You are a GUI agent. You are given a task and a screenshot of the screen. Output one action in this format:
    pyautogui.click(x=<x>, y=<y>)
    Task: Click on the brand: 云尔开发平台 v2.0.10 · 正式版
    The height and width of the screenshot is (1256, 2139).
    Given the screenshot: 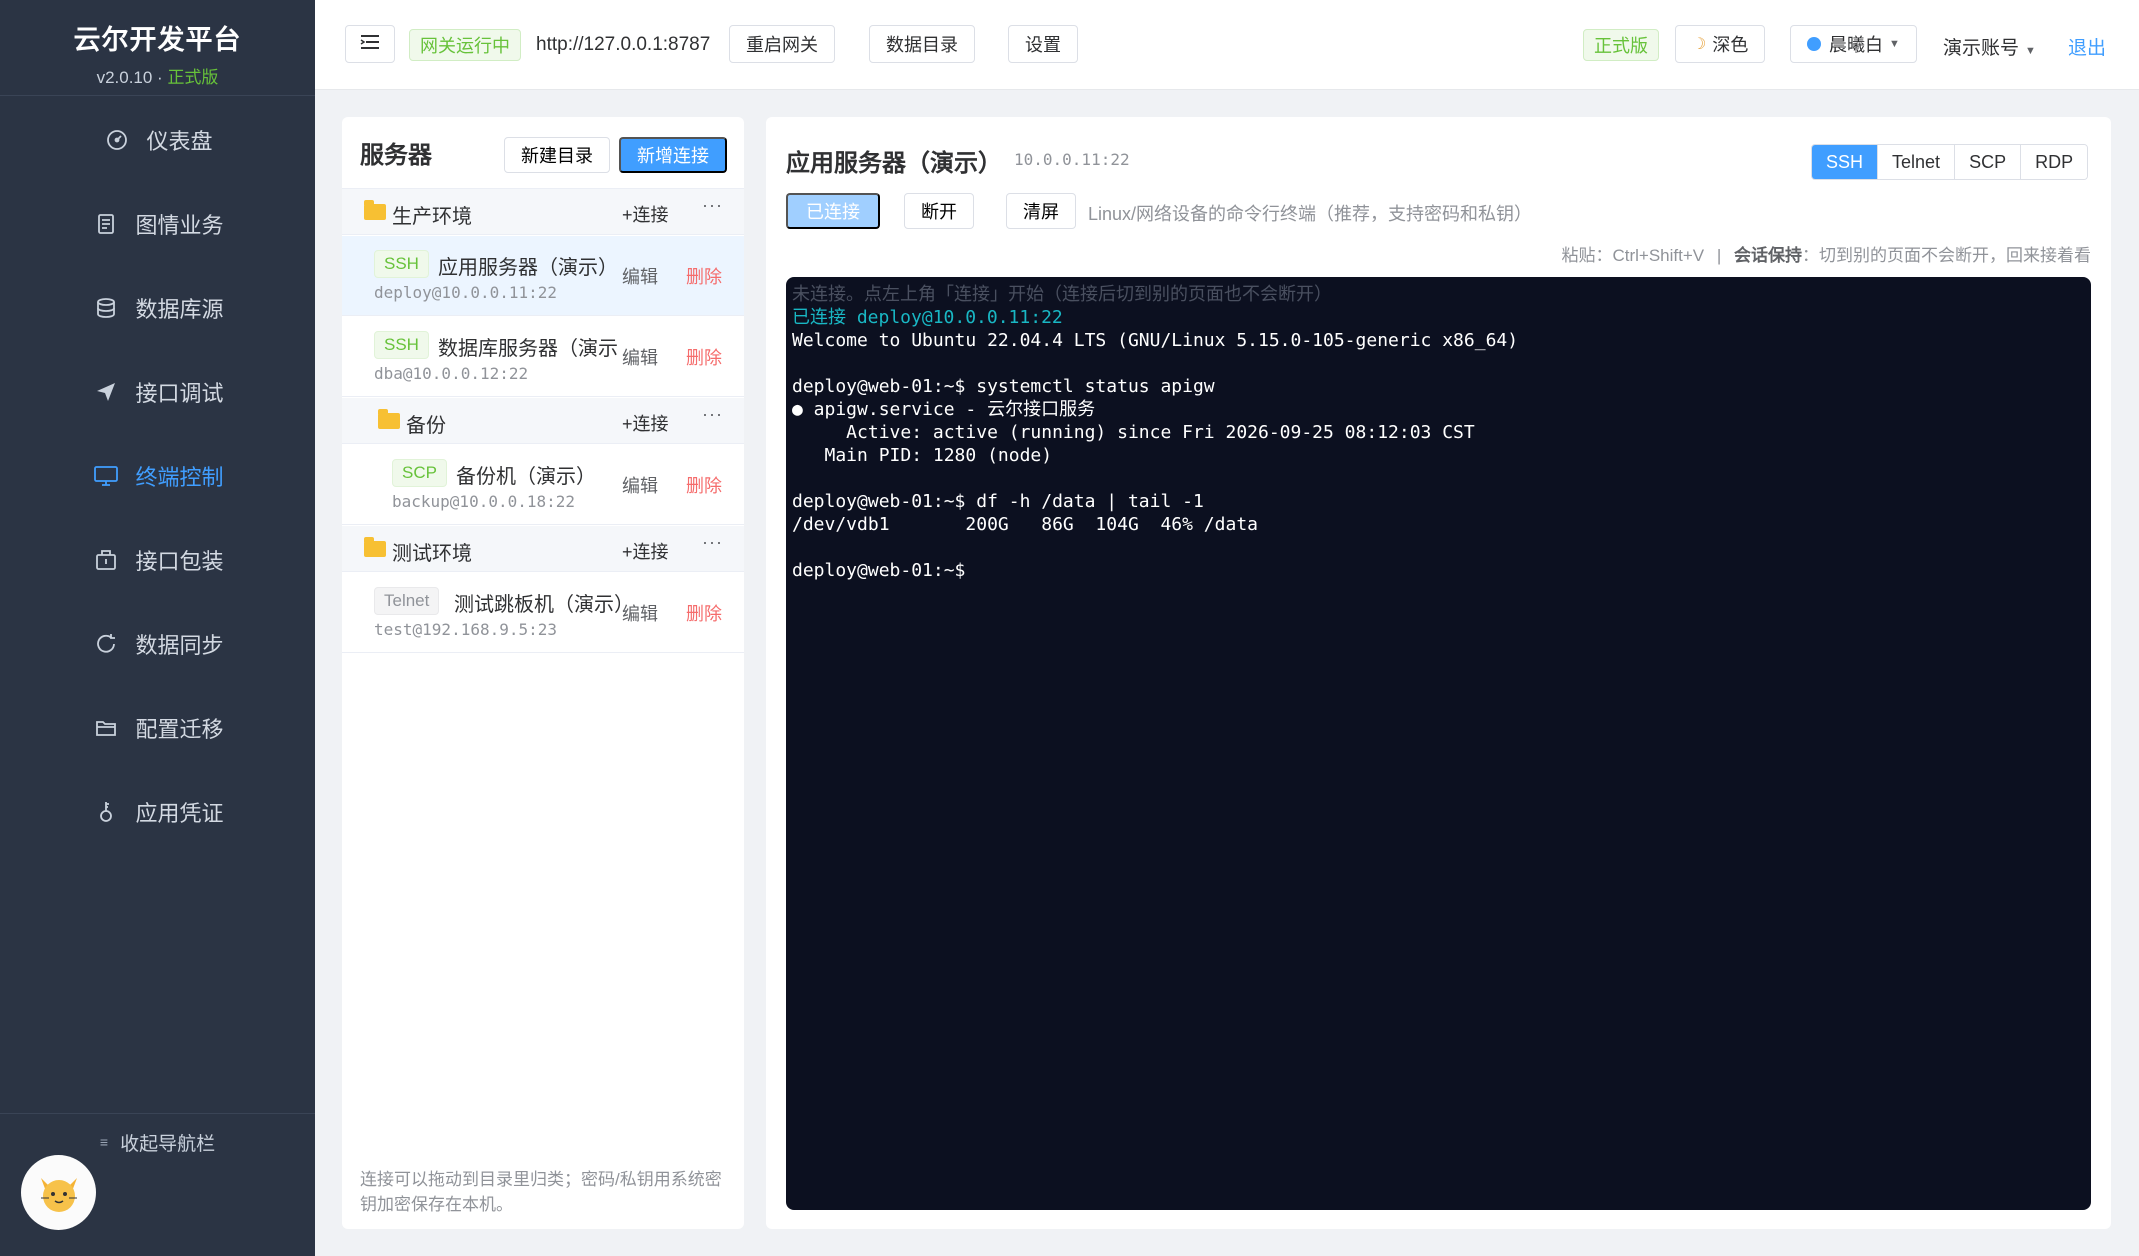 What is the action you would take?
    pyautogui.click(x=157, y=48)
    